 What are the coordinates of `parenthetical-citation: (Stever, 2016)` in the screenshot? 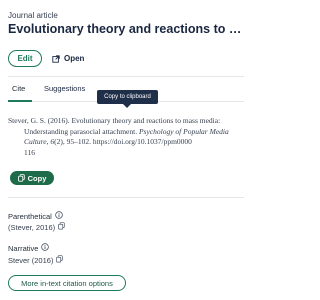 It's located at (36, 227).